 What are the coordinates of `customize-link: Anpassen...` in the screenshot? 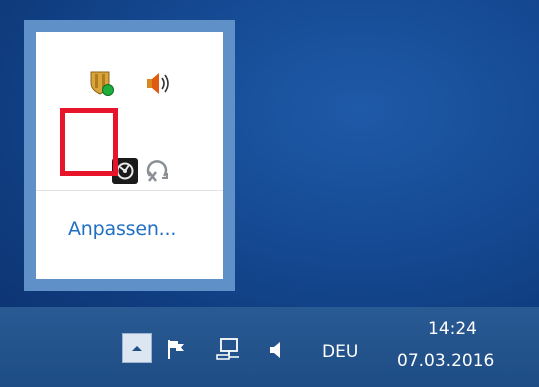 It's located at (122, 229).